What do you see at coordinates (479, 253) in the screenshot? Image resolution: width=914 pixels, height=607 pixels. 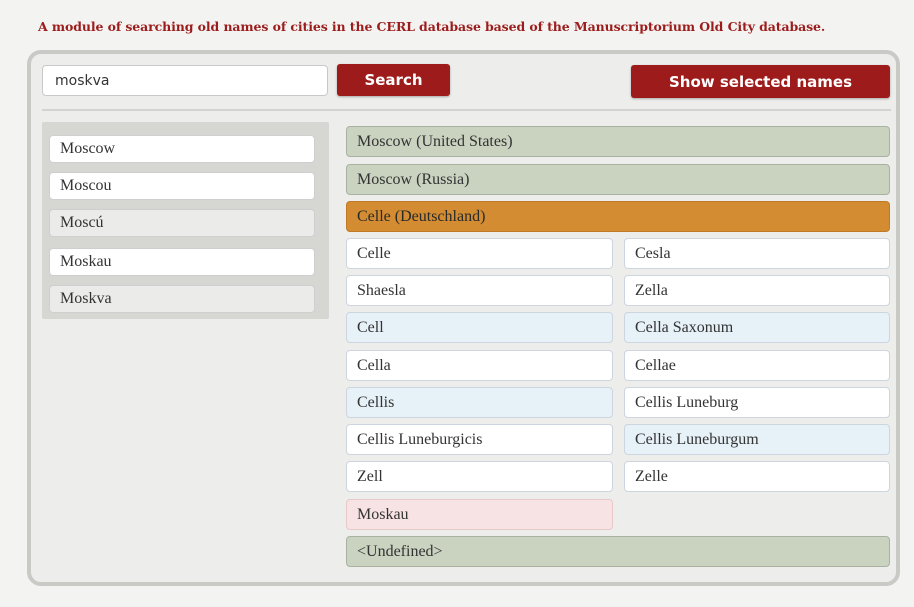 I see `variant-celle: Celle` at bounding box center [479, 253].